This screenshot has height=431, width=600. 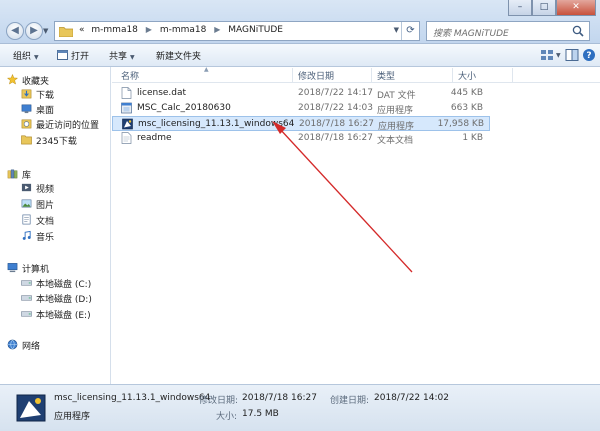 What do you see at coordinates (411, 398) in the screenshot?
I see `details-created-value: 2018/7/22 14:02` at bounding box center [411, 398].